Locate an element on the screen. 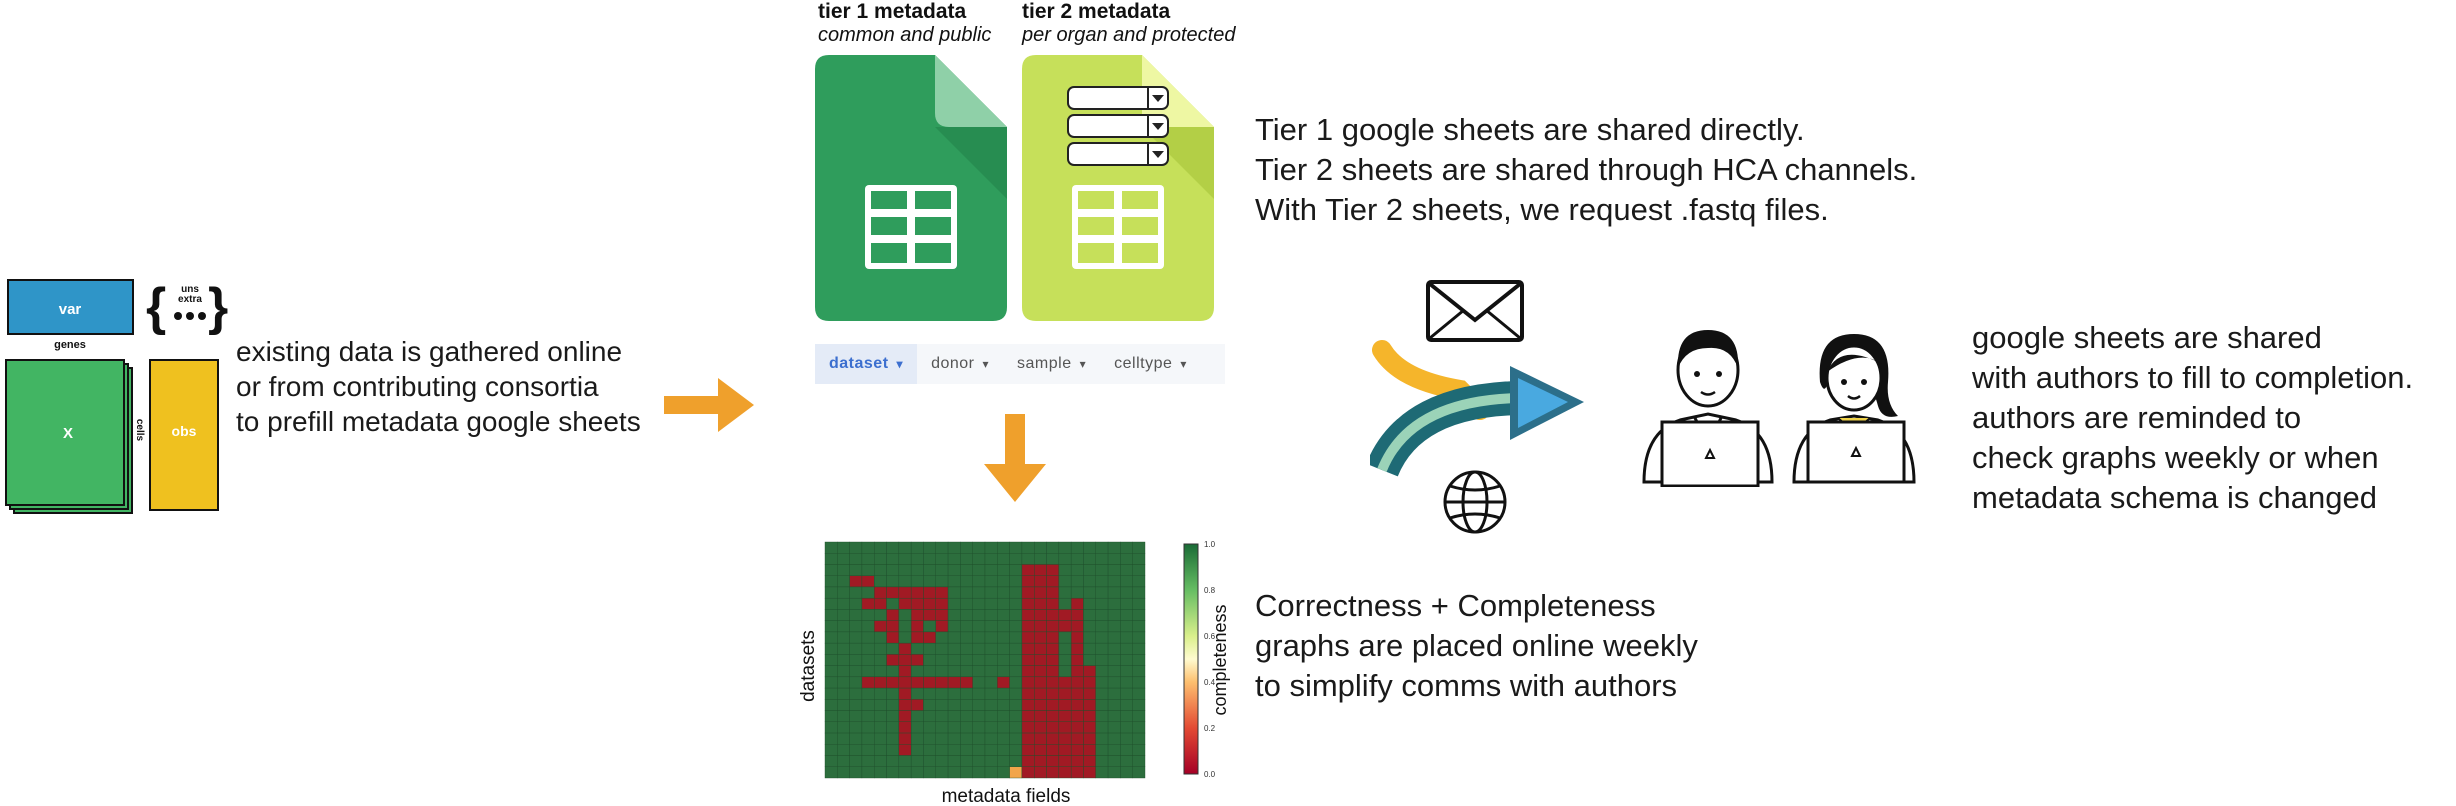 Image resolution: width=2456 pixels, height=806 pixels. tab-donor: donor is located at coordinates (960, 364).